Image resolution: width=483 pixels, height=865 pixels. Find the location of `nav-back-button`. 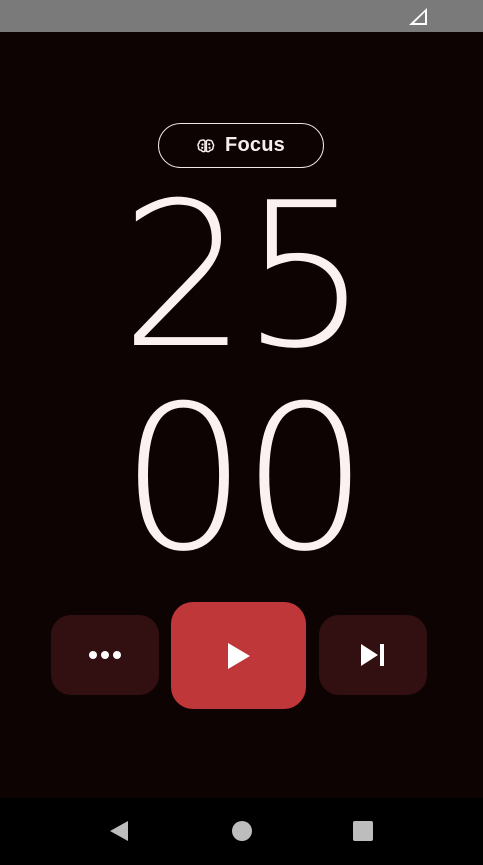

nav-back-button is located at coordinates (119, 831).